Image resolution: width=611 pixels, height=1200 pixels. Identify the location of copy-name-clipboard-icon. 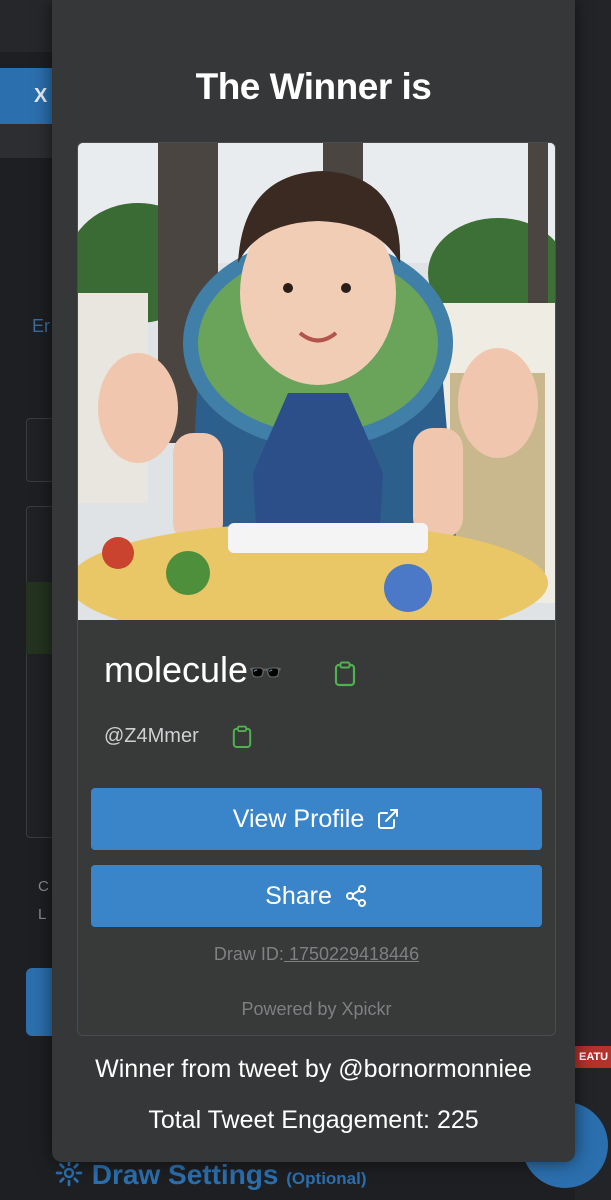
(345, 674).